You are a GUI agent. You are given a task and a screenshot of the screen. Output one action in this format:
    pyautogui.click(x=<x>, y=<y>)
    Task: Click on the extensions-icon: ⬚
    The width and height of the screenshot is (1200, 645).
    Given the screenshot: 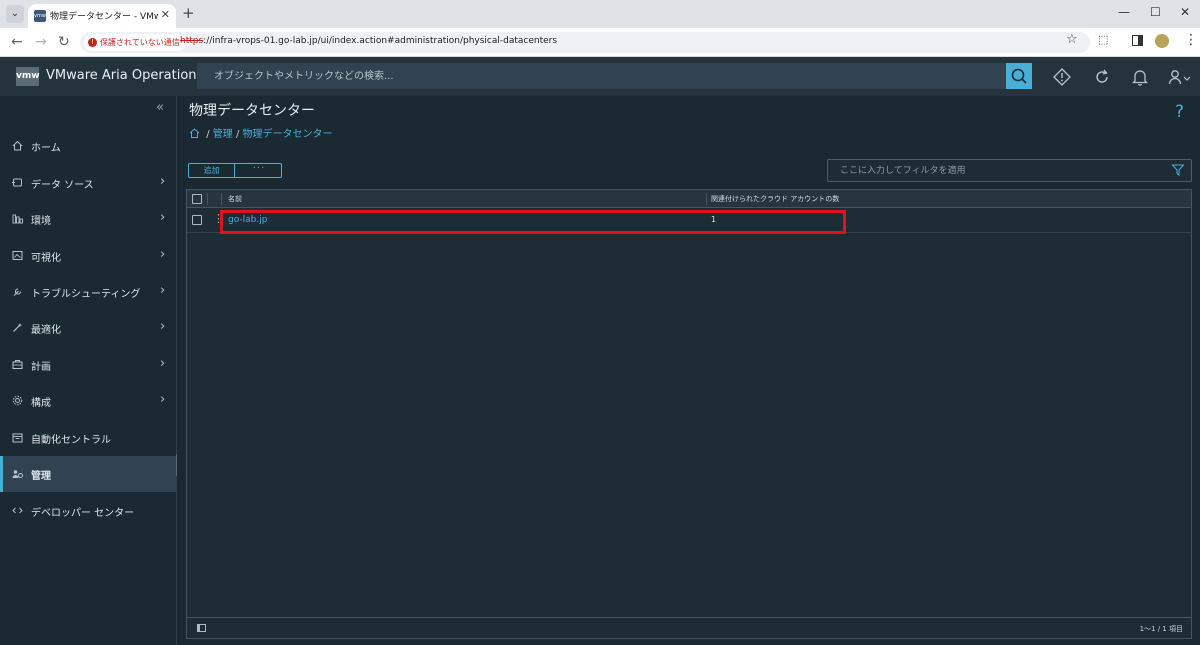 What is the action you would take?
    pyautogui.click(x=1103, y=39)
    